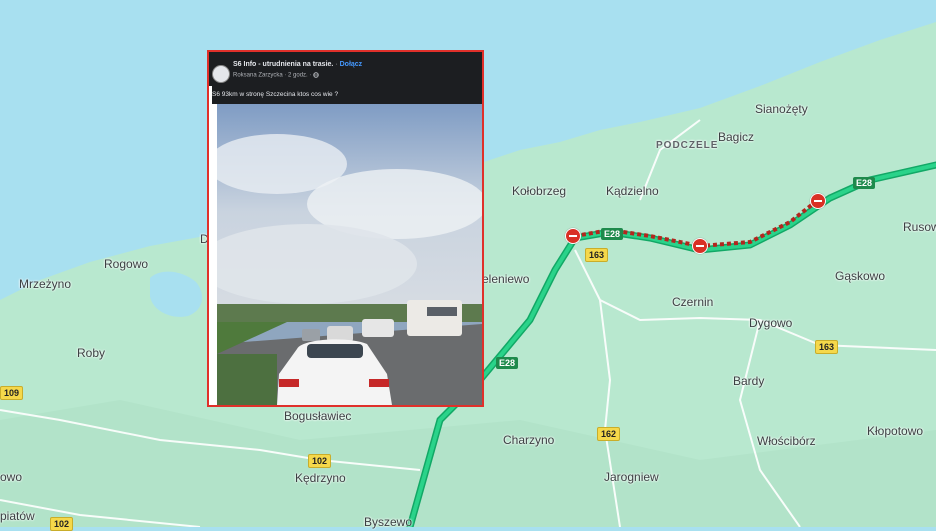 This screenshot has height=531, width=936. Describe the element at coordinates (749, 381) in the screenshot. I see `place-label: Bardy` at that location.